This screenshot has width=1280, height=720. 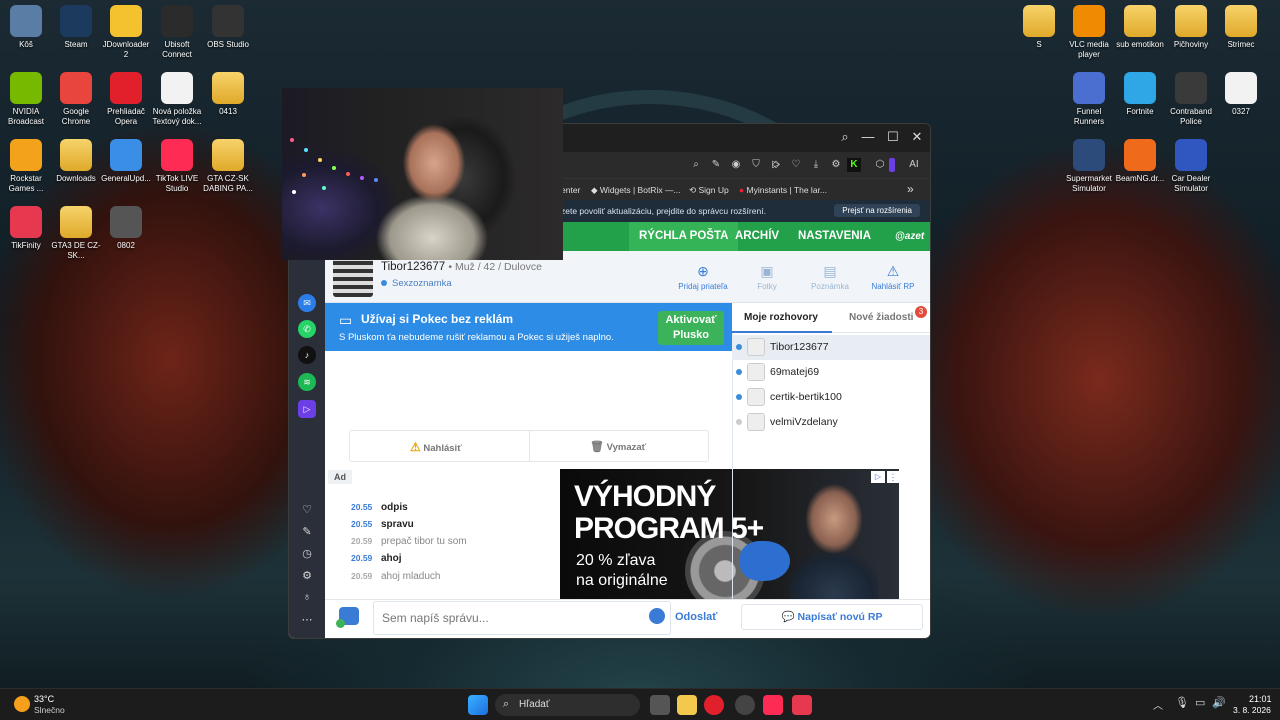 What do you see at coordinates (618, 446) in the screenshot?
I see `delete-button: 🗑 Vymazať` at bounding box center [618, 446].